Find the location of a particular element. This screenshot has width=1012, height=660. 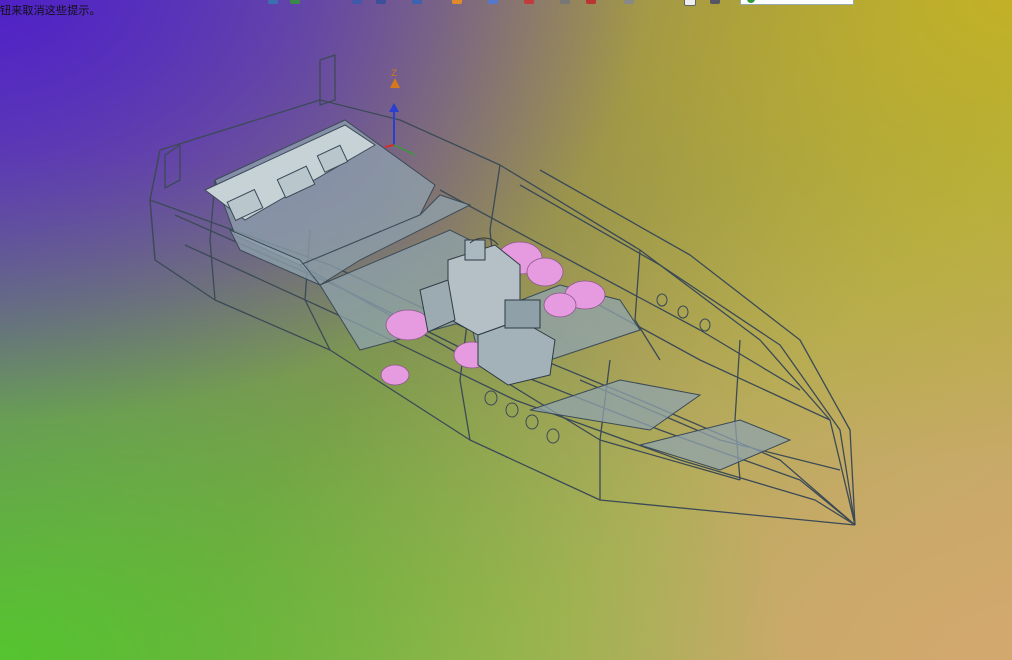

coordinate-triad-icon: Z is located at coordinates (400, 112).